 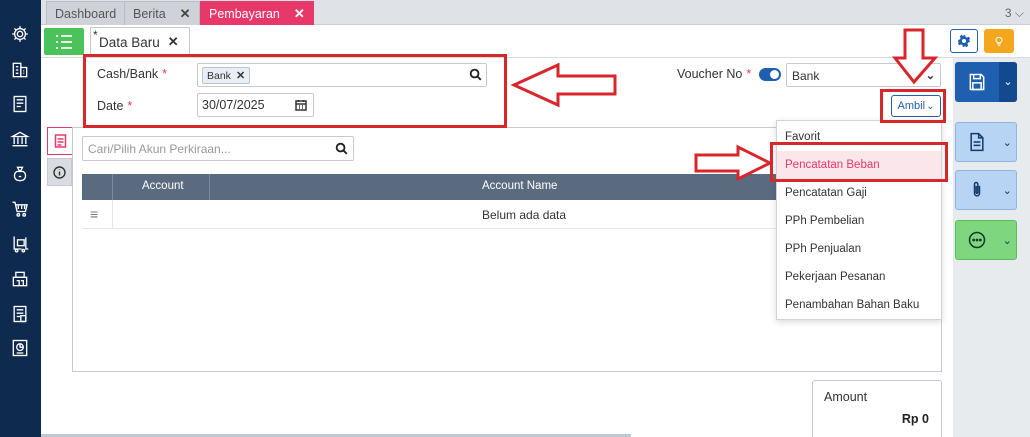 What do you see at coordinates (1019, 13) in the screenshot?
I see `chevron-down-icon: ⌵` at bounding box center [1019, 13].